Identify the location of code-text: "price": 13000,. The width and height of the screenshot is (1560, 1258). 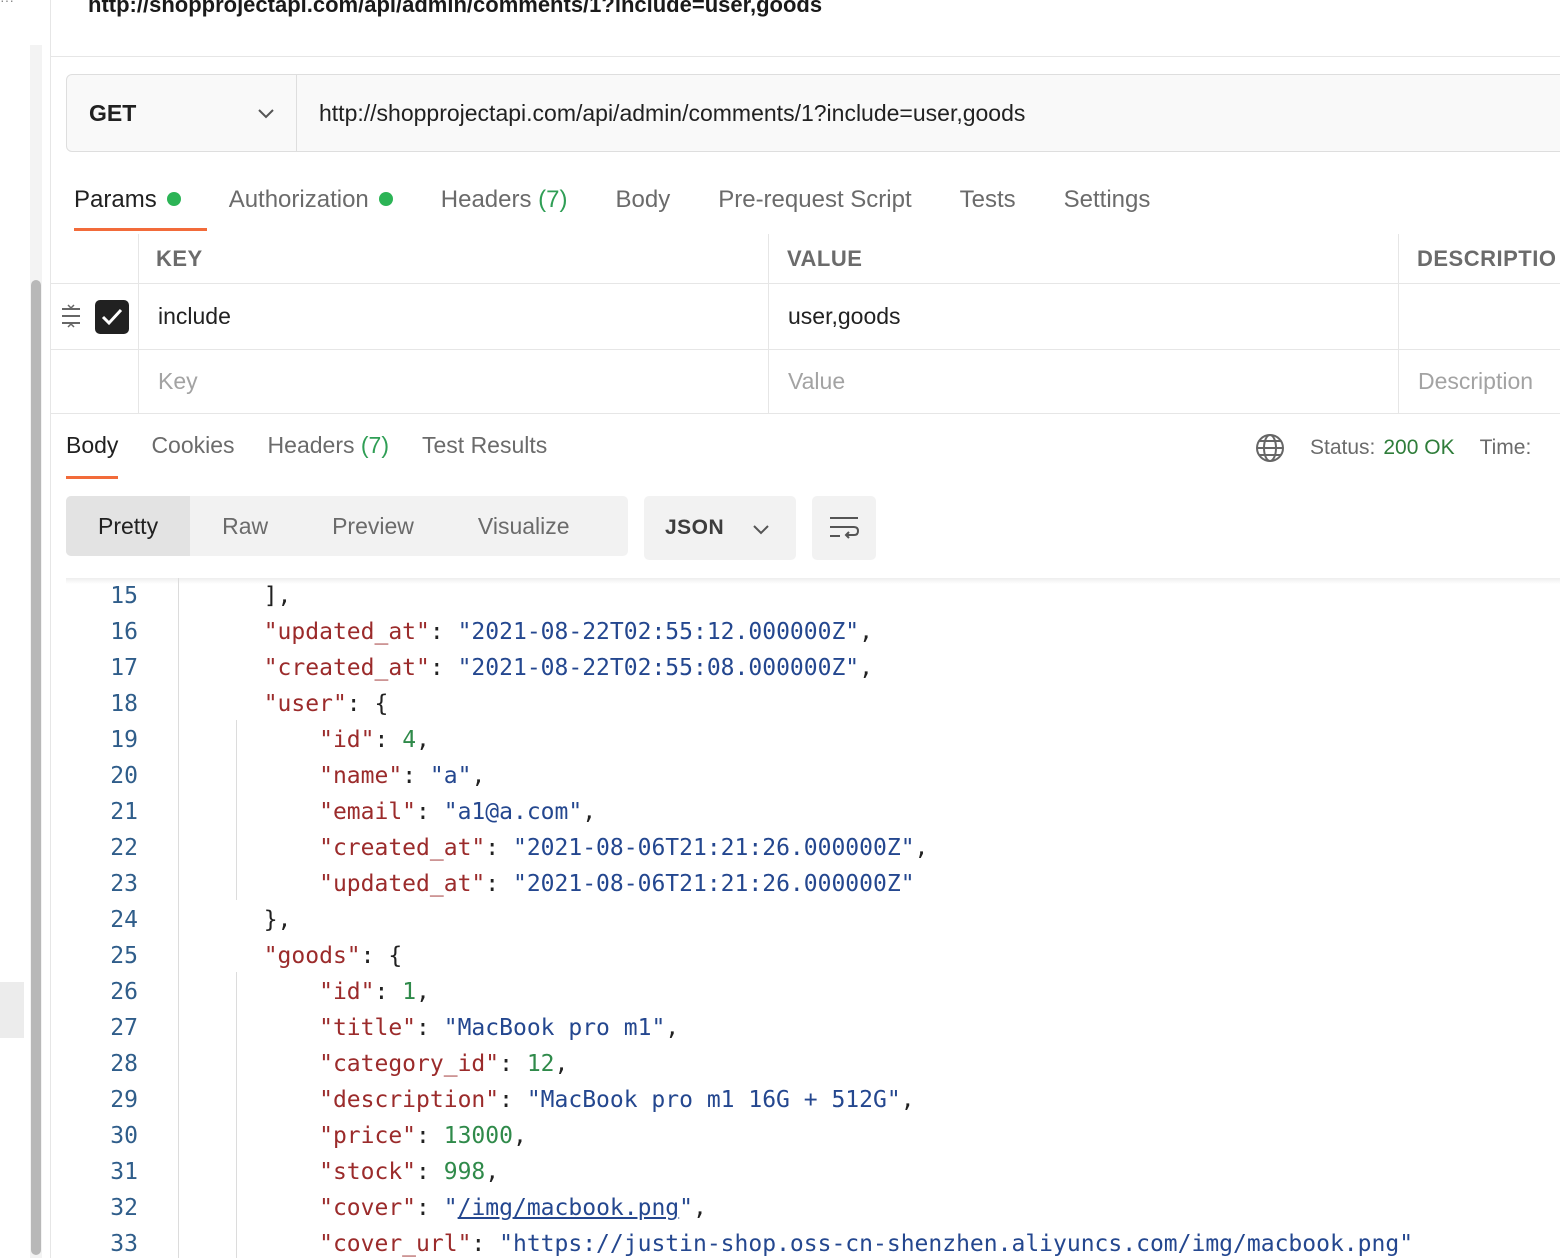
(381, 1136).